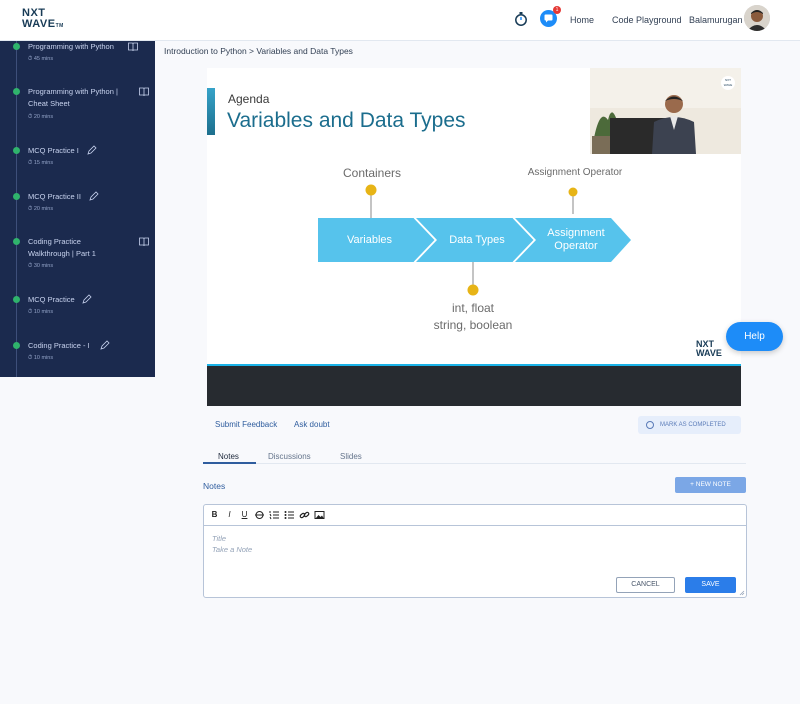  What do you see at coordinates (77, 160) in the screenshot?
I see `sidebar-item-mcq-practice-1: MCQ Practice I ⏱ 15 mins` at bounding box center [77, 160].